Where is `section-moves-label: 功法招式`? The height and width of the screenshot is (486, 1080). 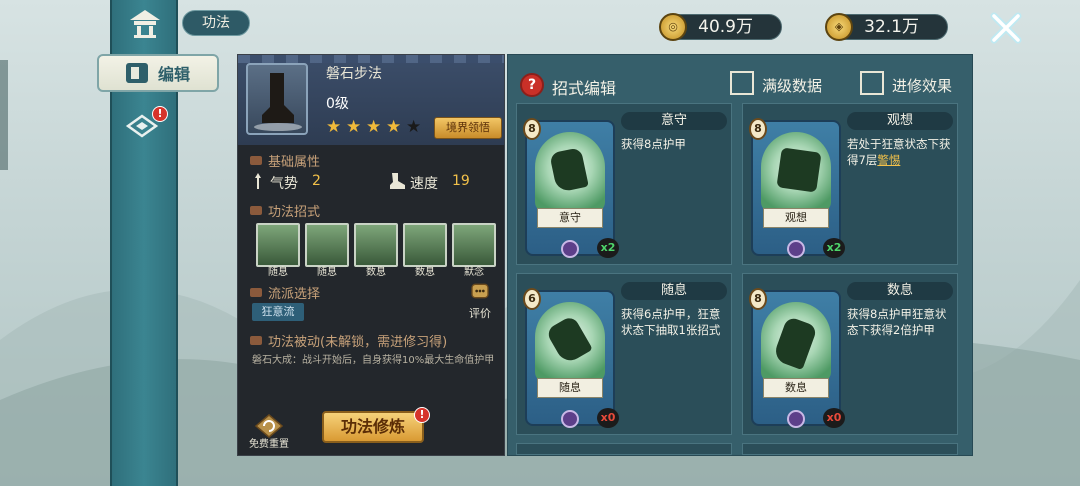
section-moves-label: 功法招式 is located at coordinates (294, 212).